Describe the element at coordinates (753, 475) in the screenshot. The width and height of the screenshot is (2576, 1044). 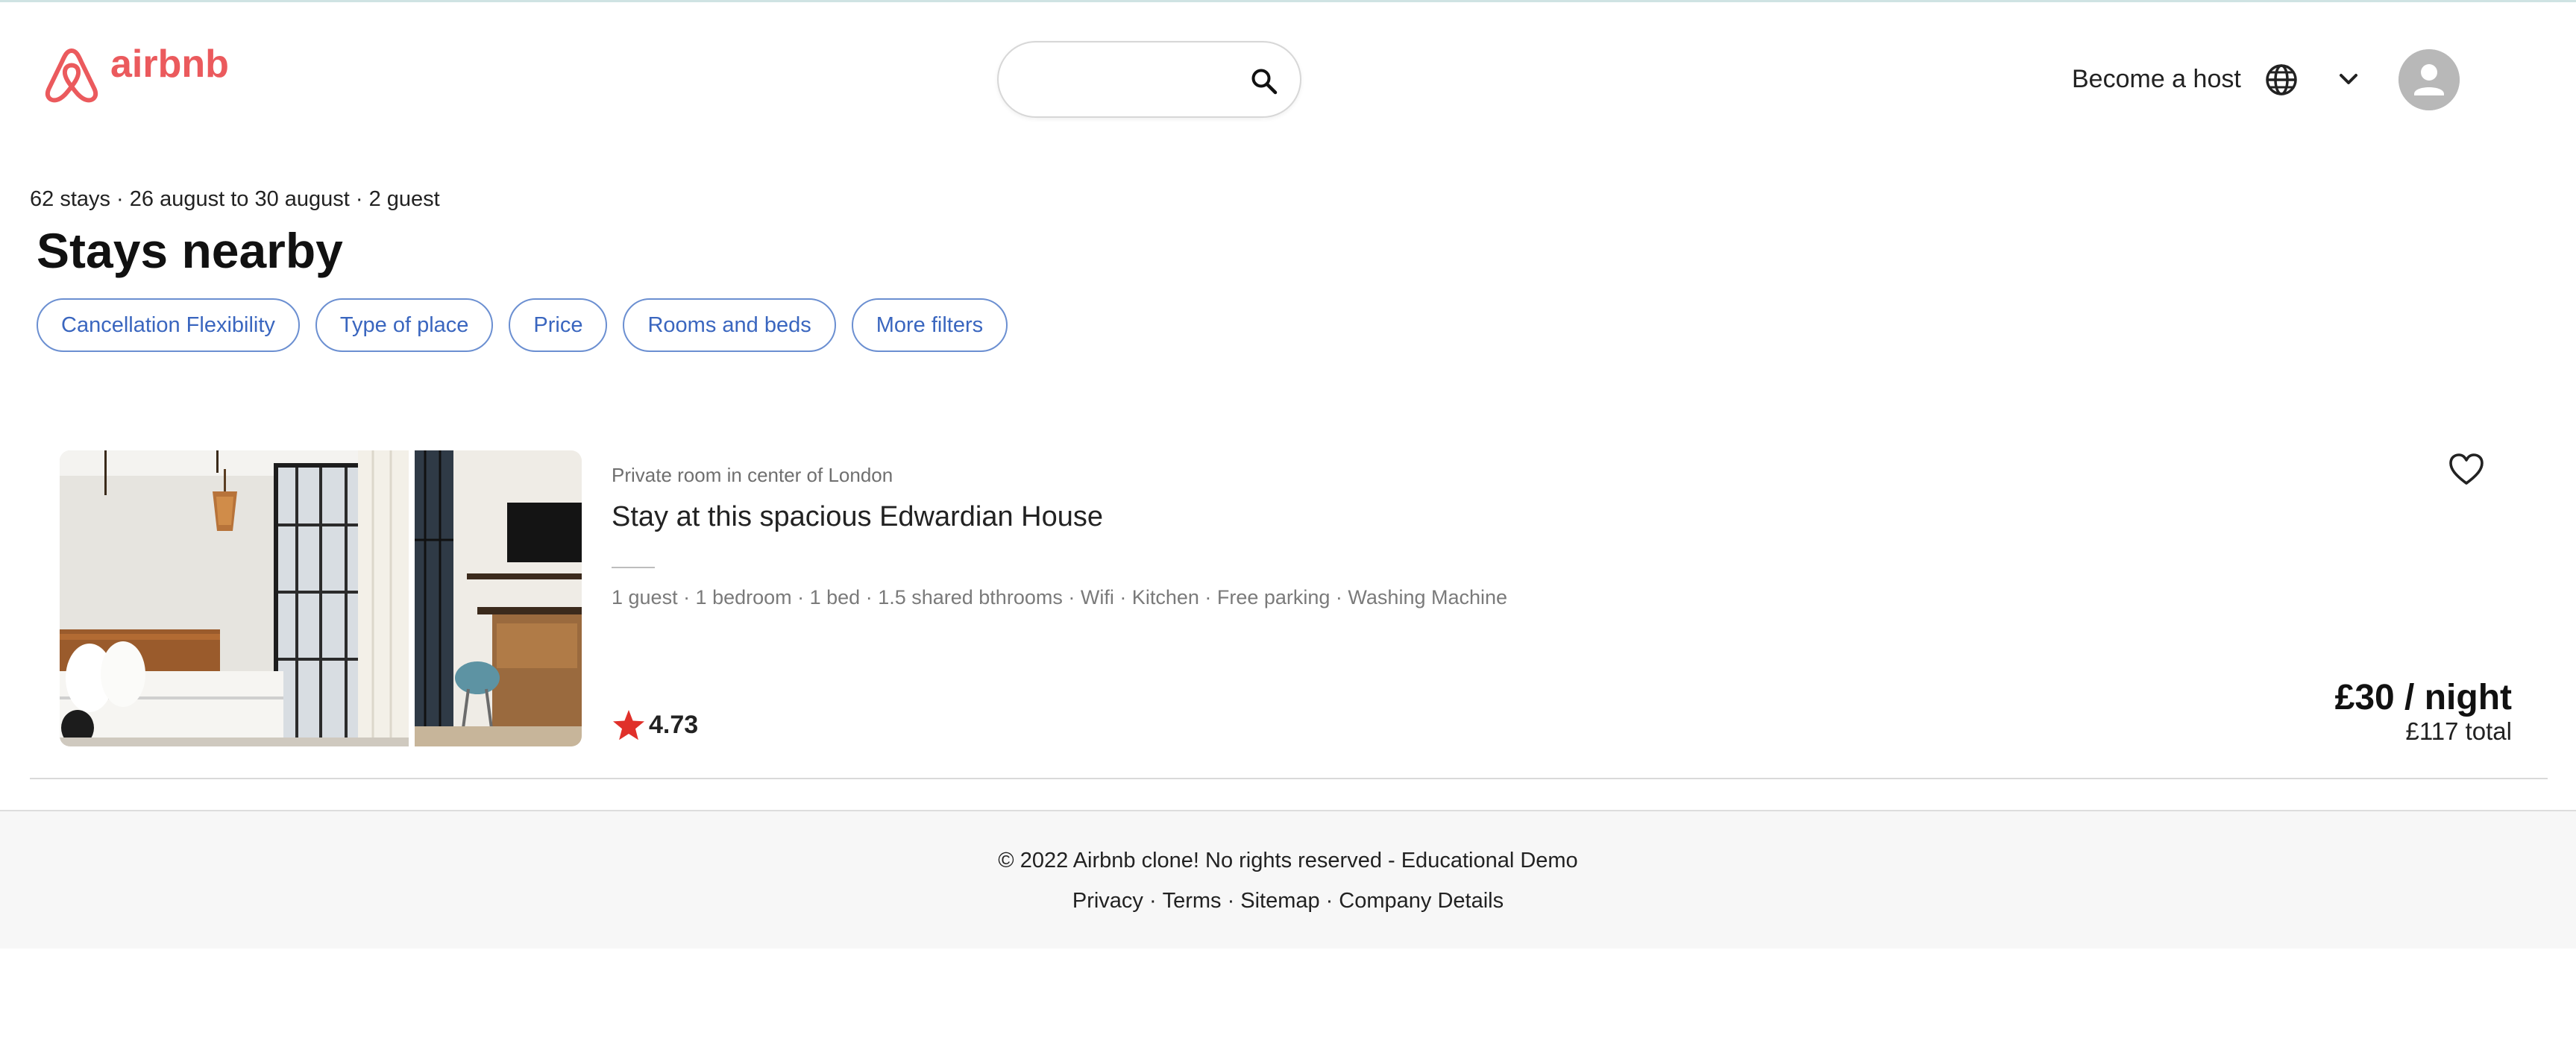
I see `listing-subtitle: Private room in center of London` at that location.